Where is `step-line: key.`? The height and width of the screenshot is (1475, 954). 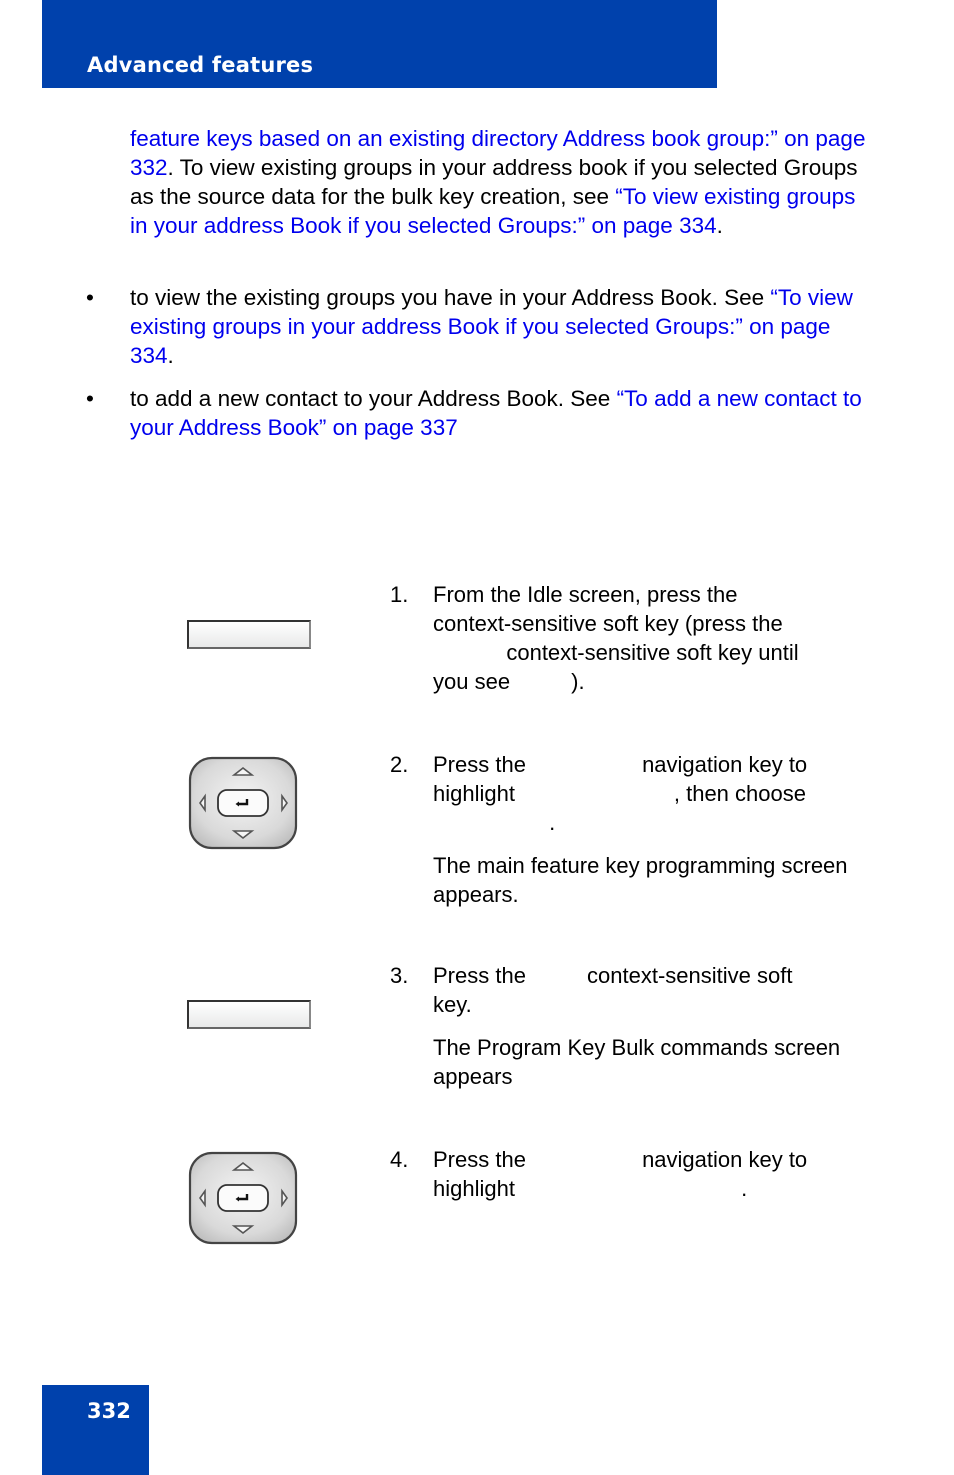 step-line: key. is located at coordinates (452, 1004).